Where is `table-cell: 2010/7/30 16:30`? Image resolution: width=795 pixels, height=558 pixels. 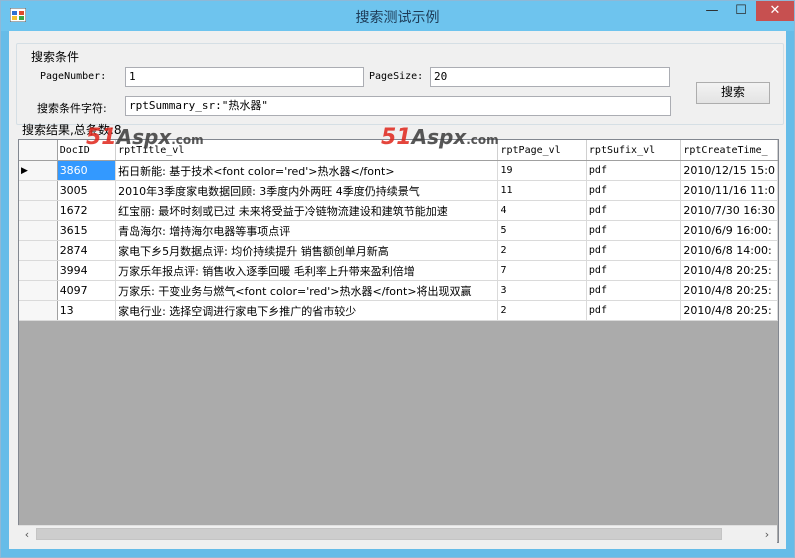
table-cell: 2010/7/30 16:30 is located at coordinates (729, 210).